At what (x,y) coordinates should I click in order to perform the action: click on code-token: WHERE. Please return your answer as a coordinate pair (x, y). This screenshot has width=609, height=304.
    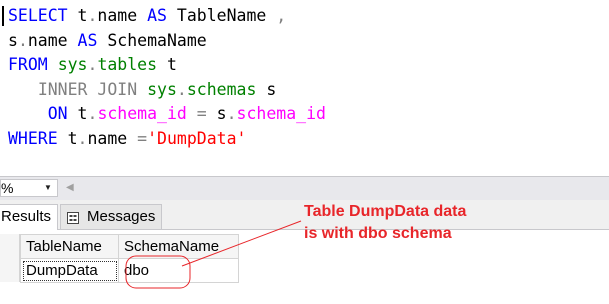
    Looking at the image, I should click on (33, 138).